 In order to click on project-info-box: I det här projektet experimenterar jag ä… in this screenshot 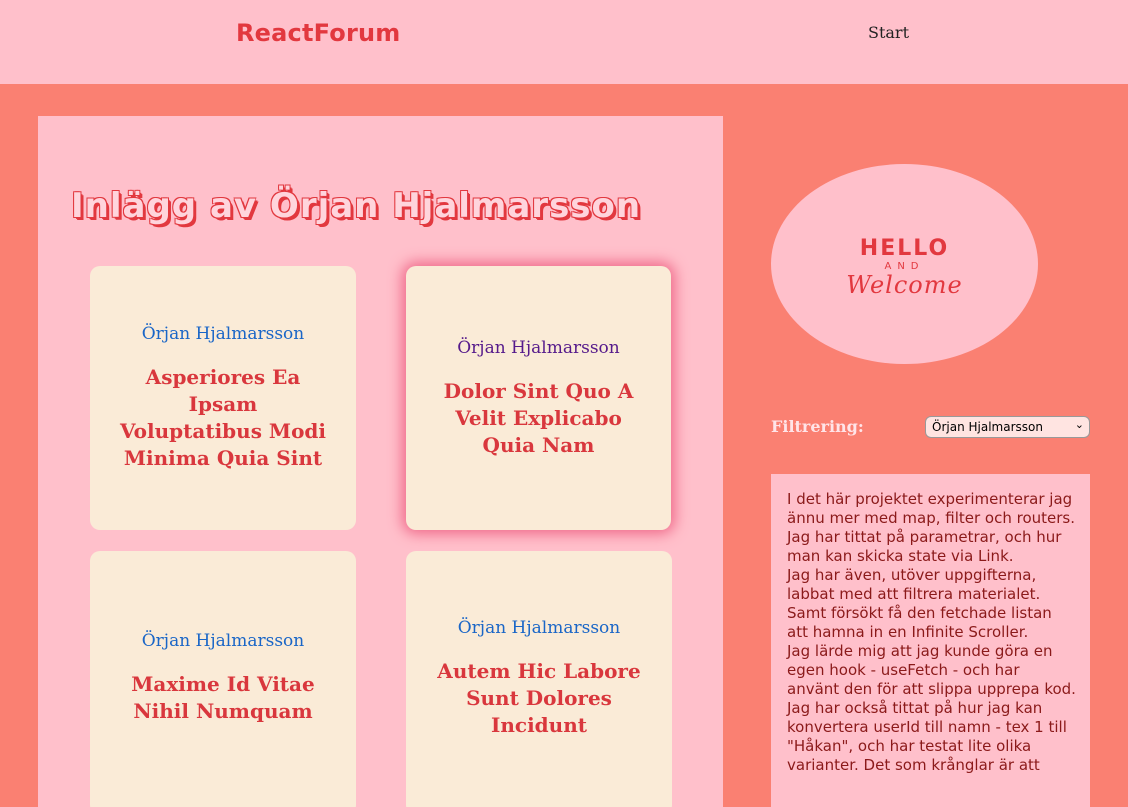, I will do `click(930, 640)`.